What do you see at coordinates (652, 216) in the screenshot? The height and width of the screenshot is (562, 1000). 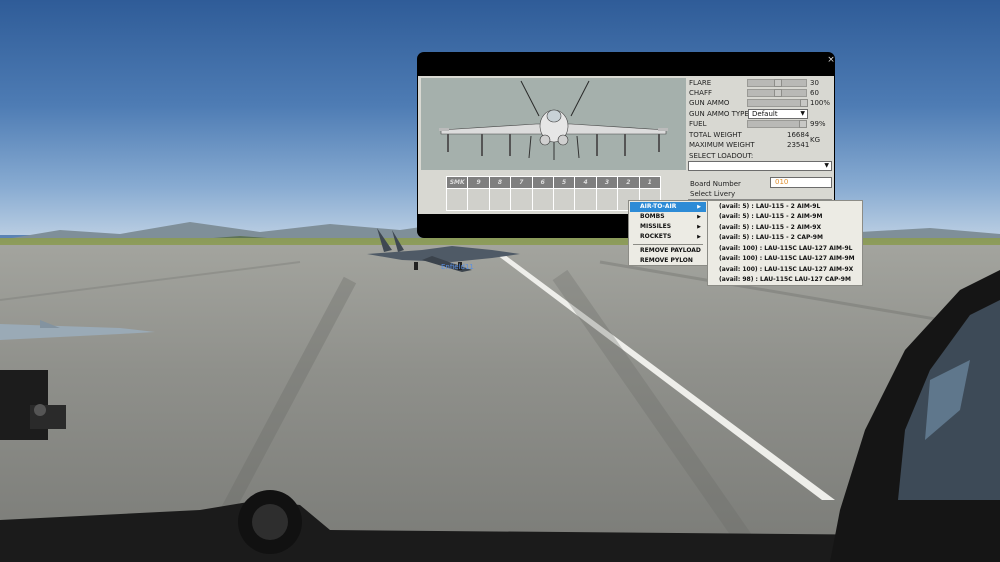 I see `menu-item-label: BOMBS` at bounding box center [652, 216].